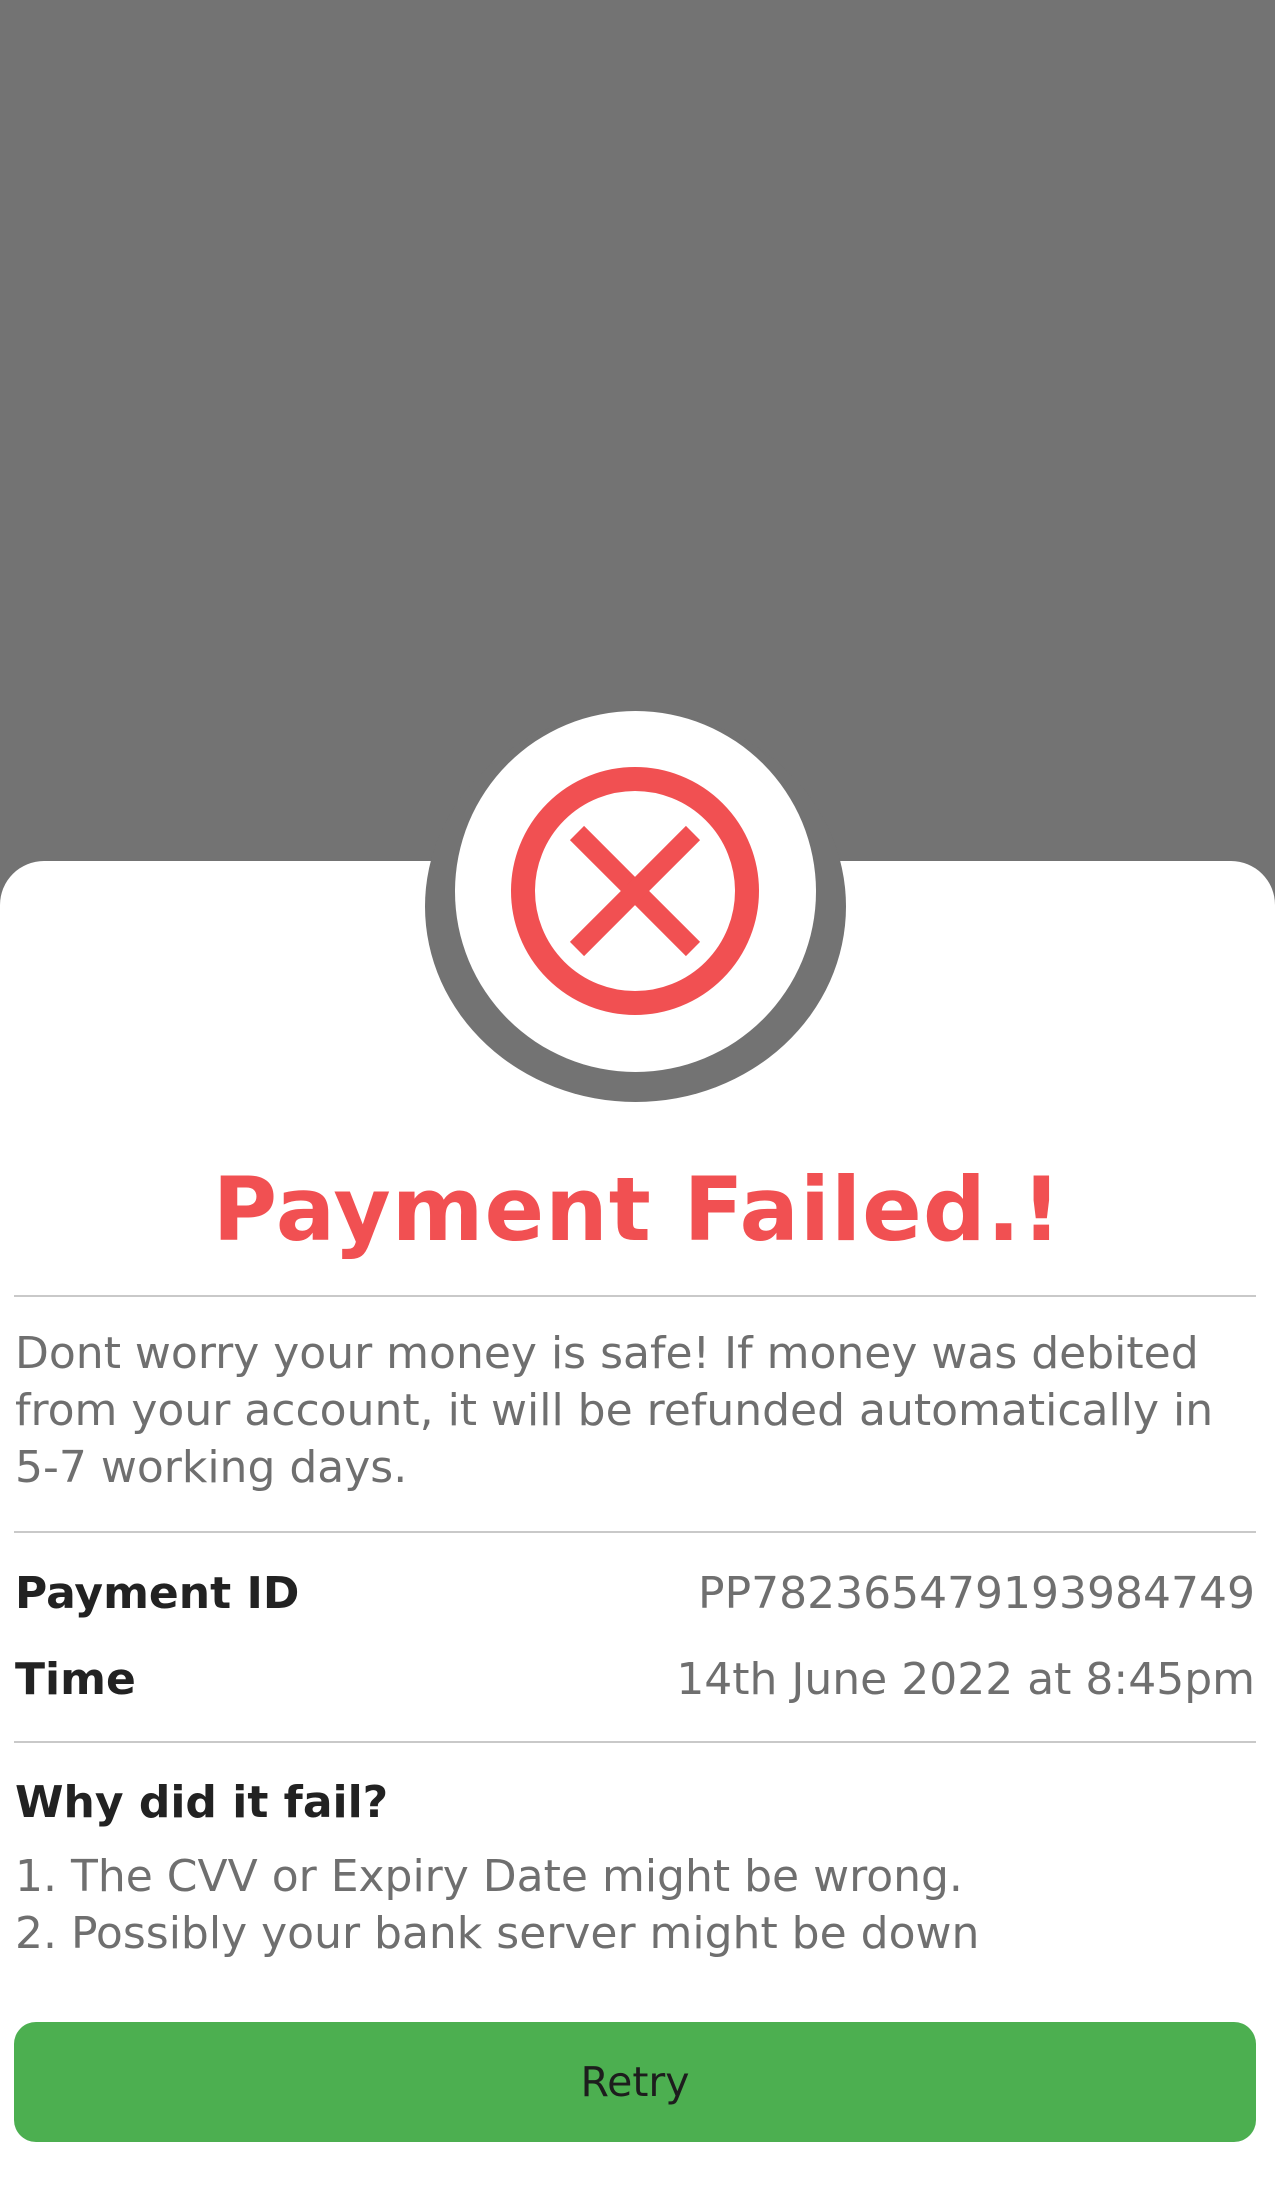 This screenshot has width=1275, height=2204. What do you see at coordinates (635, 891) in the screenshot?
I see `error-x-circle-icon` at bounding box center [635, 891].